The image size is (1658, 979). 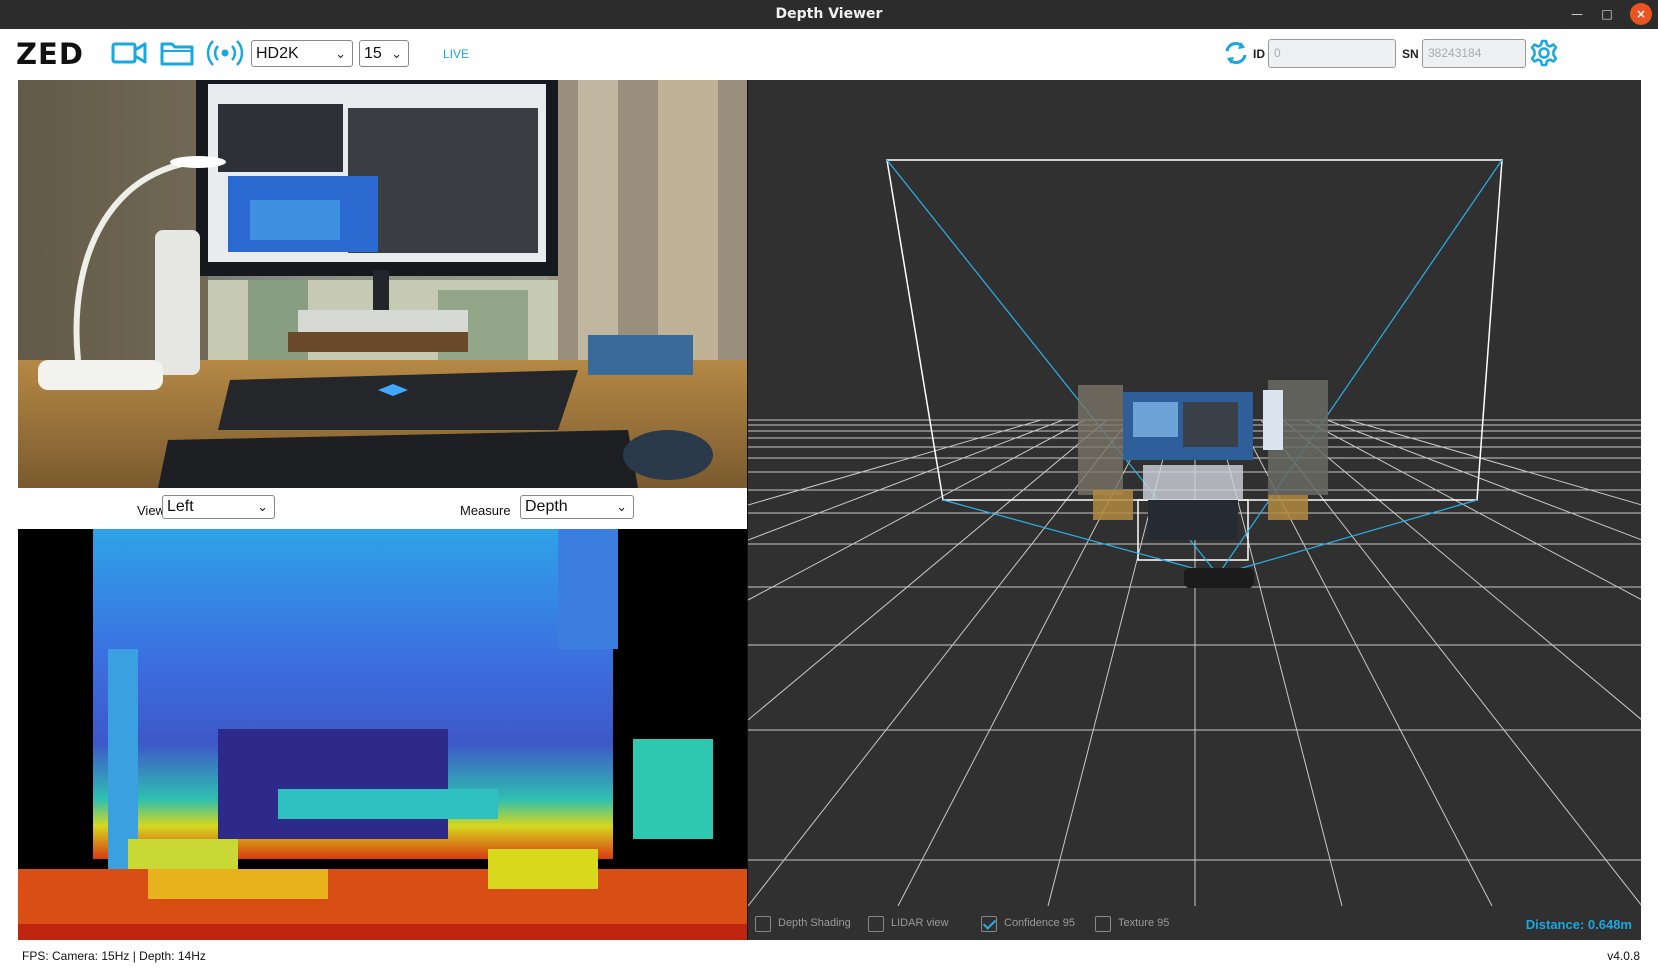 I want to click on toolbar: ZED HD2K ⌄ 15 ⌄ LIVE ID 0 SN 38243184, so click(x=829, y=52).